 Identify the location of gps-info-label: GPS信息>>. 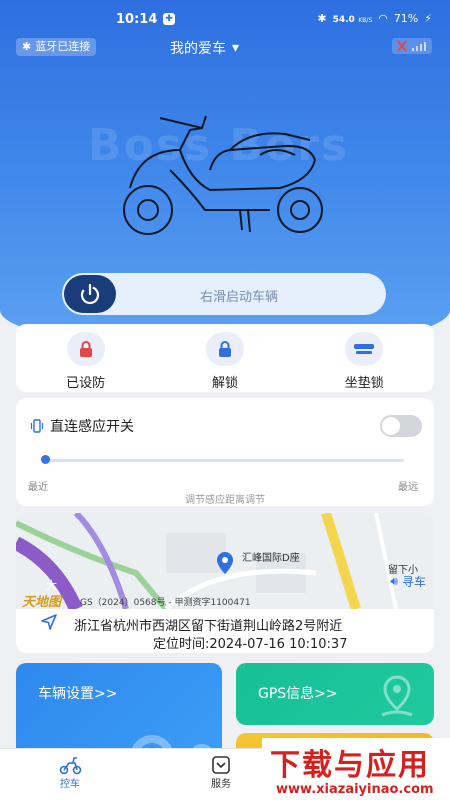
(298, 694).